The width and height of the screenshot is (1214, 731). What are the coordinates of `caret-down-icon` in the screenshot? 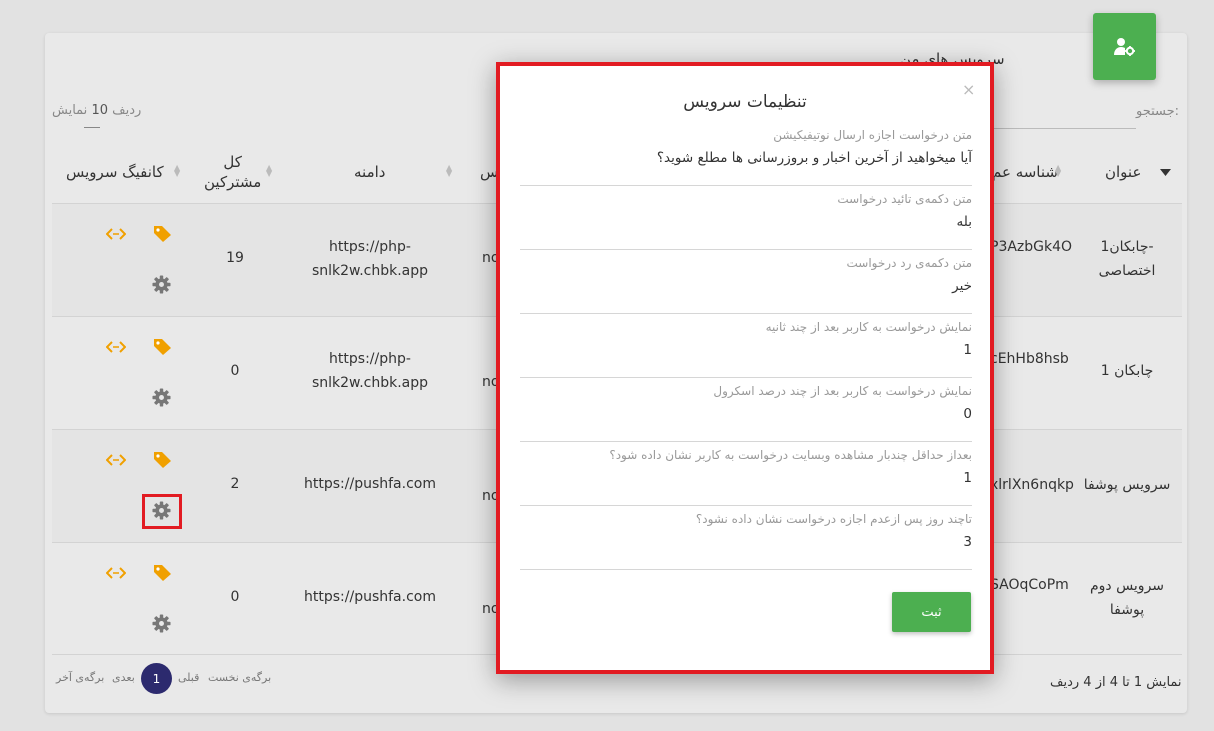 It's located at (1165, 173).